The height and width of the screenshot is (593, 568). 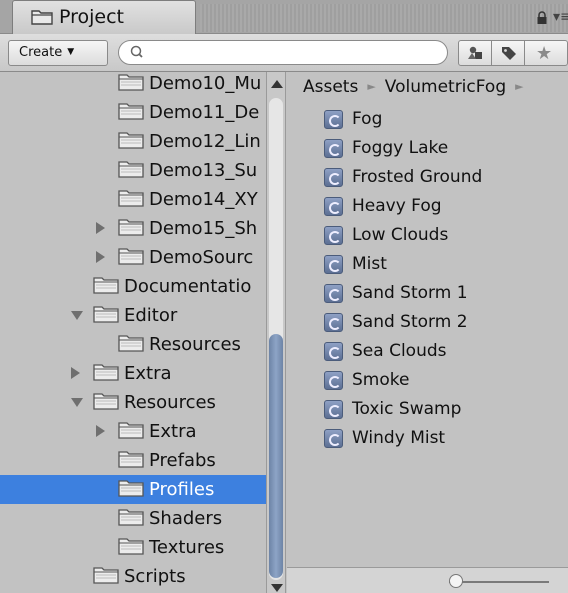 What do you see at coordinates (205, 83) in the screenshot?
I see `tree-item-label: Demo10_Mu` at bounding box center [205, 83].